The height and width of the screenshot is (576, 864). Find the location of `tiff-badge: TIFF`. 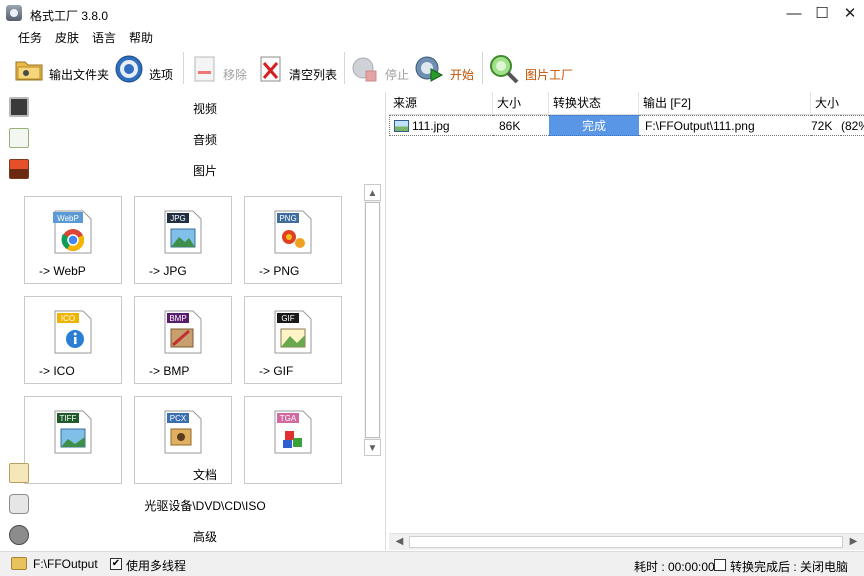

tiff-badge: TIFF is located at coordinates (68, 418).